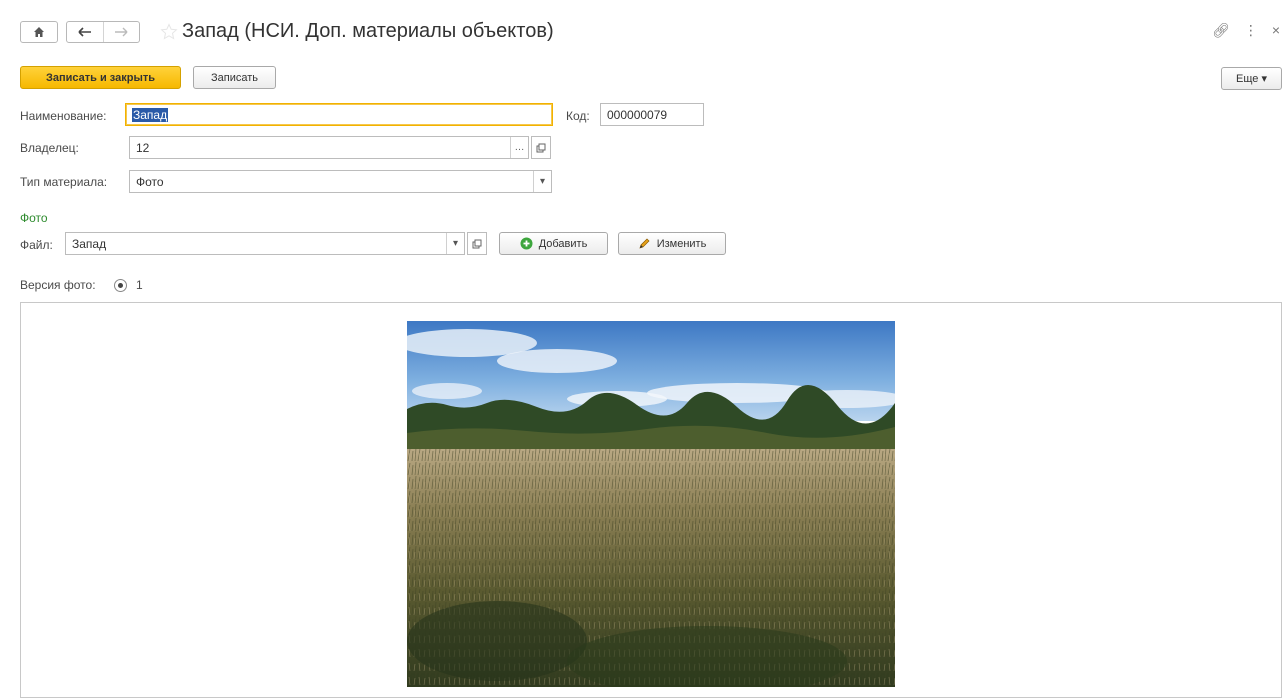 The width and height of the screenshot is (1282, 698). Describe the element at coordinates (368, 31) in the screenshot. I see `window-title: Запад (НСИ. Доп. материалы объектов)` at that location.